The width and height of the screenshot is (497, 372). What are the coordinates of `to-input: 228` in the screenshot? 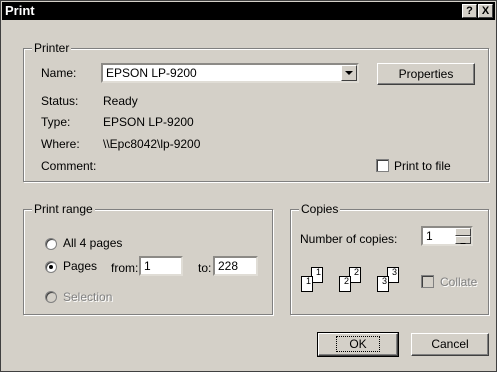 It's located at (235, 266).